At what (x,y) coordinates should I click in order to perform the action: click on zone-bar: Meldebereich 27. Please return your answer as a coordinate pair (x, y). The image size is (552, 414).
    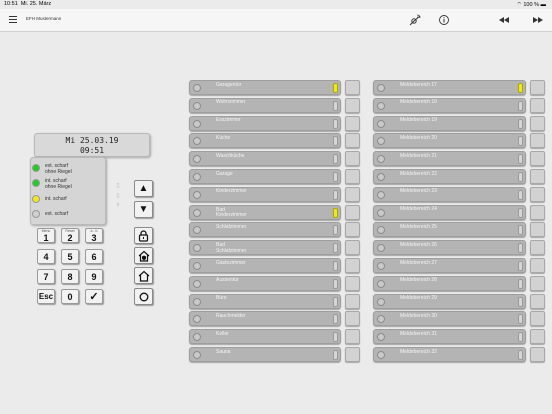
    Looking at the image, I should click on (449, 265).